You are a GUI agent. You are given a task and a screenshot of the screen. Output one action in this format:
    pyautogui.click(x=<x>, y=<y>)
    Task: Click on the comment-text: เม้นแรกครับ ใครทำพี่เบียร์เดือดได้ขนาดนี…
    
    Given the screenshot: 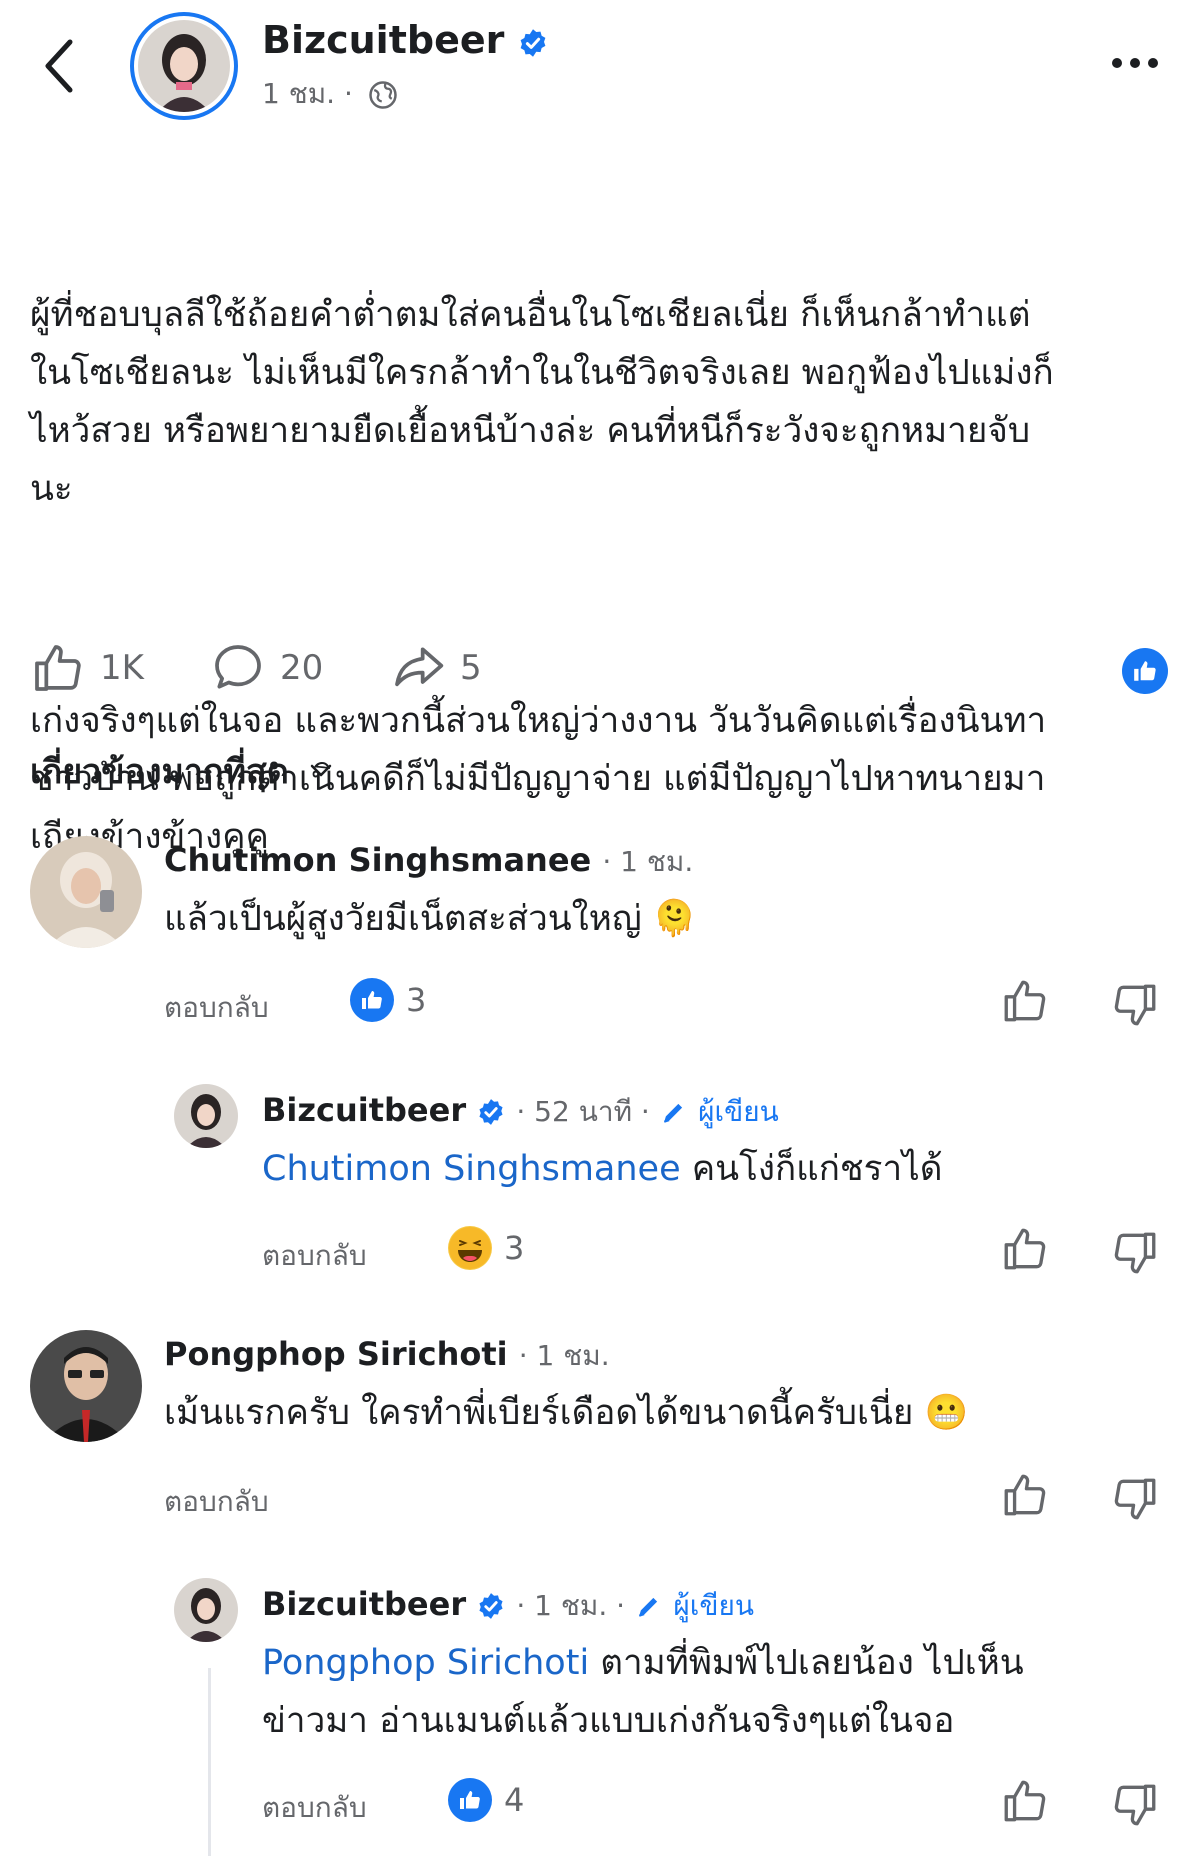 What is the action you would take?
    pyautogui.click(x=566, y=1413)
    